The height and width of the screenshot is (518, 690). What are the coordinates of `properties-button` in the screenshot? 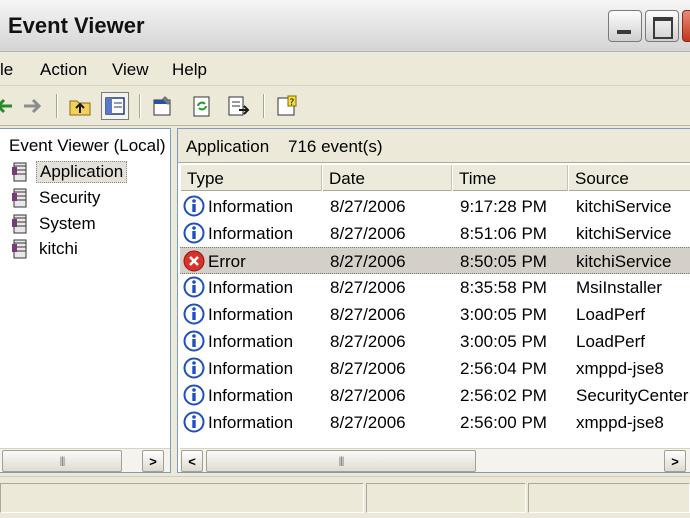 It's located at (163, 106).